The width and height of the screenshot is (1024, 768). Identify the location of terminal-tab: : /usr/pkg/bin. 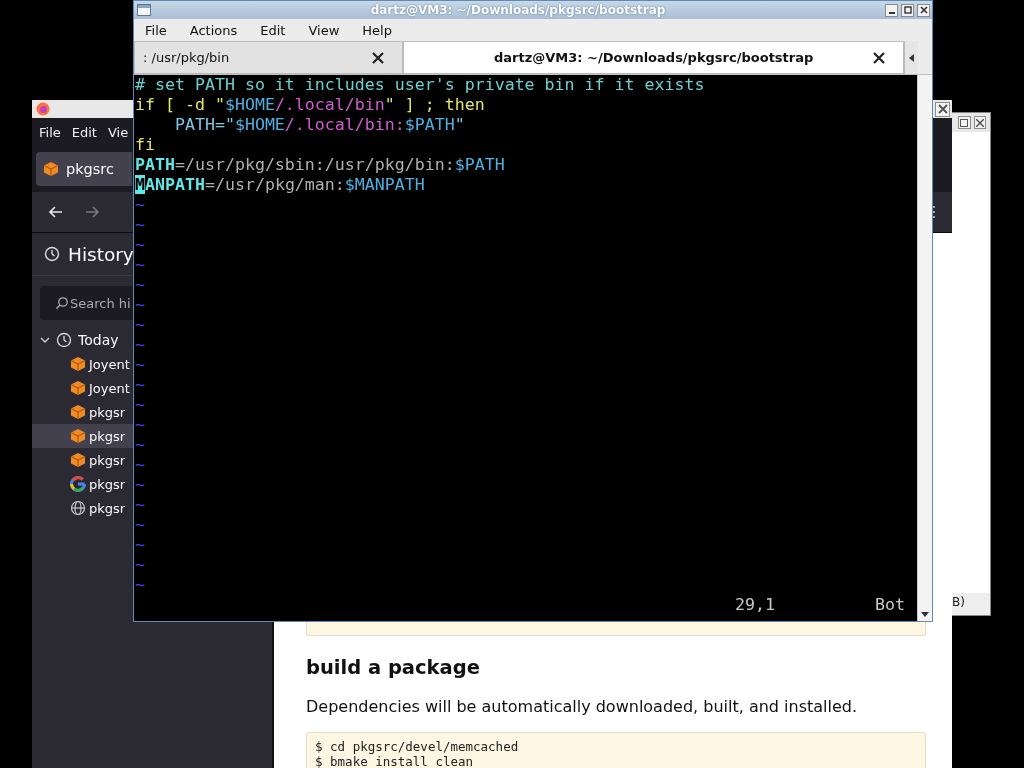
(268, 57).